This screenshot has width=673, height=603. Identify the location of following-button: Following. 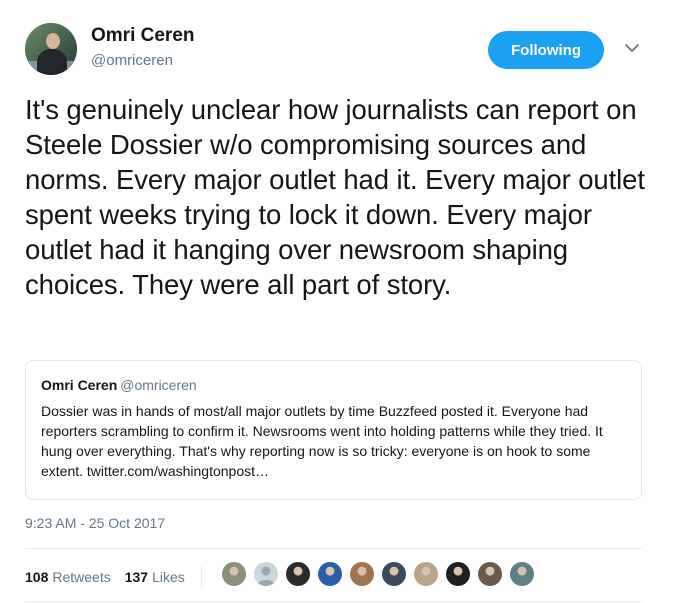
(546, 50).